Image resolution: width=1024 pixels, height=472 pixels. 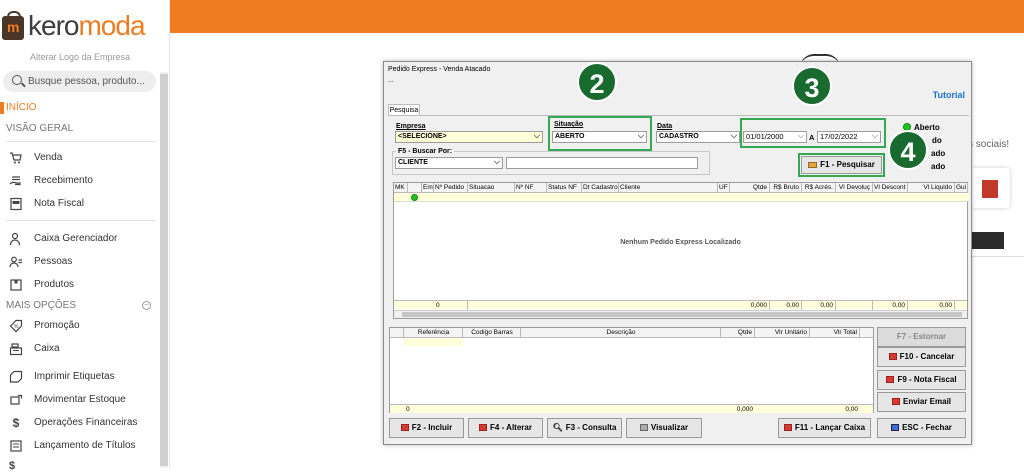 I want to click on cart-icon, so click(x=16, y=158).